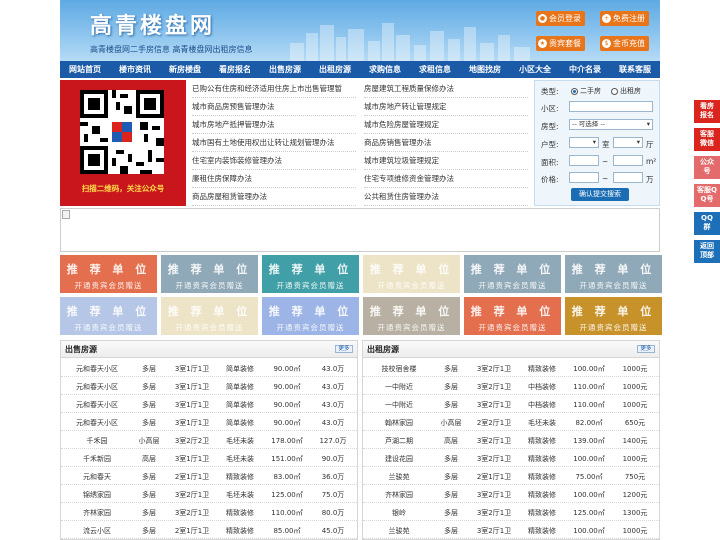 The image size is (720, 540). I want to click on listing-price: 80.0万, so click(333, 513).